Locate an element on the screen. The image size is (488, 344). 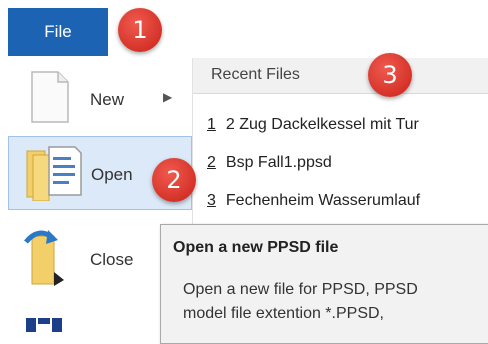
callout-badge-3: 3 is located at coordinates (390, 75).